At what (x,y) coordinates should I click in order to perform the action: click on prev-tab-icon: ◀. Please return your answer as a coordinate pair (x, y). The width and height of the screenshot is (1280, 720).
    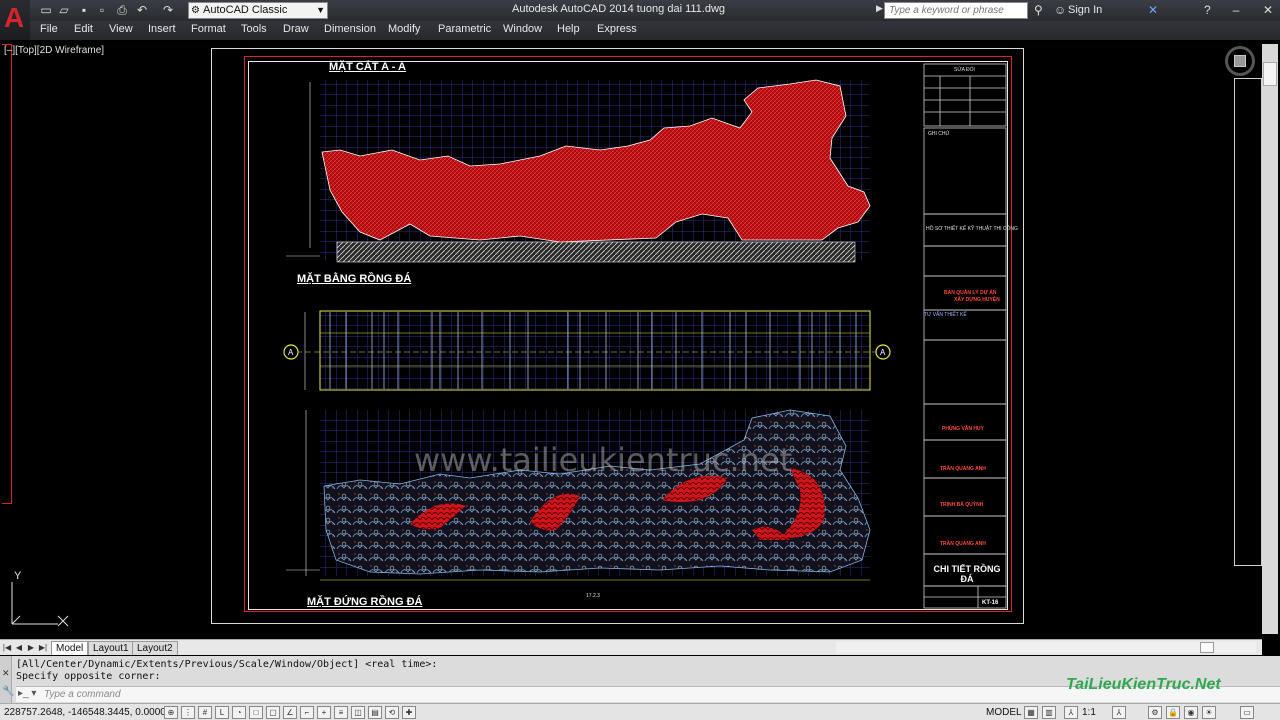
    Looking at the image, I should click on (19, 648).